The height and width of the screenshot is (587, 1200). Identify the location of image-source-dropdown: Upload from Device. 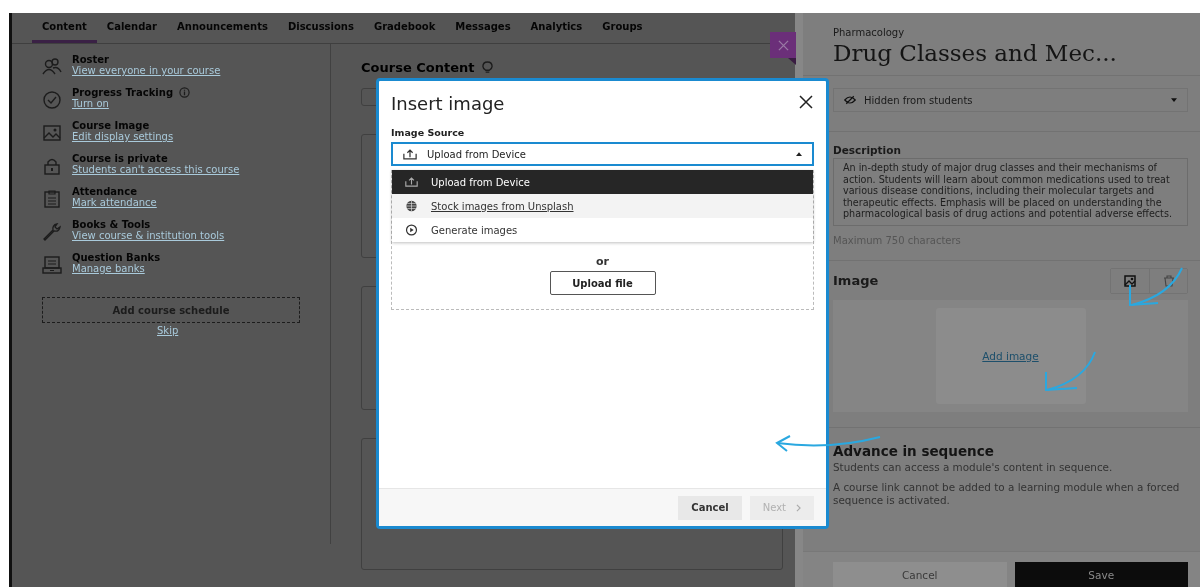
(602, 154).